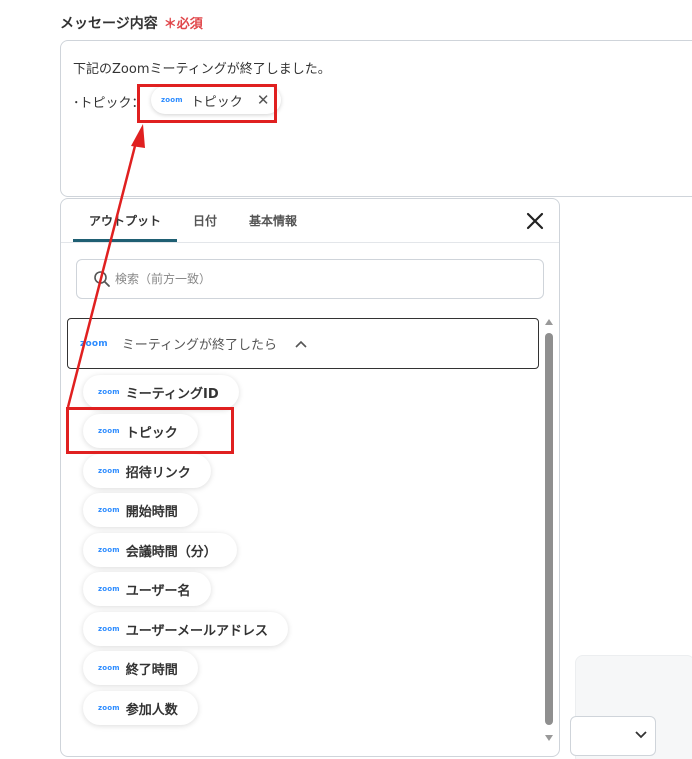  I want to click on tab-divider, so click(310, 242).